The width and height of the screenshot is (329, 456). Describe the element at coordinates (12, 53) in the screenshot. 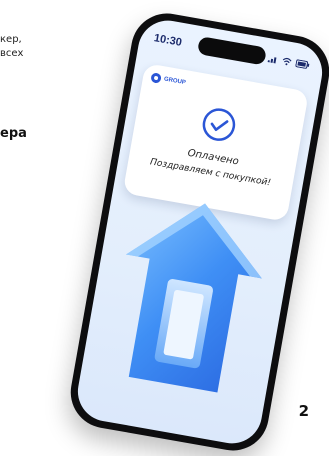

I see `text-fragment-2: всех` at that location.